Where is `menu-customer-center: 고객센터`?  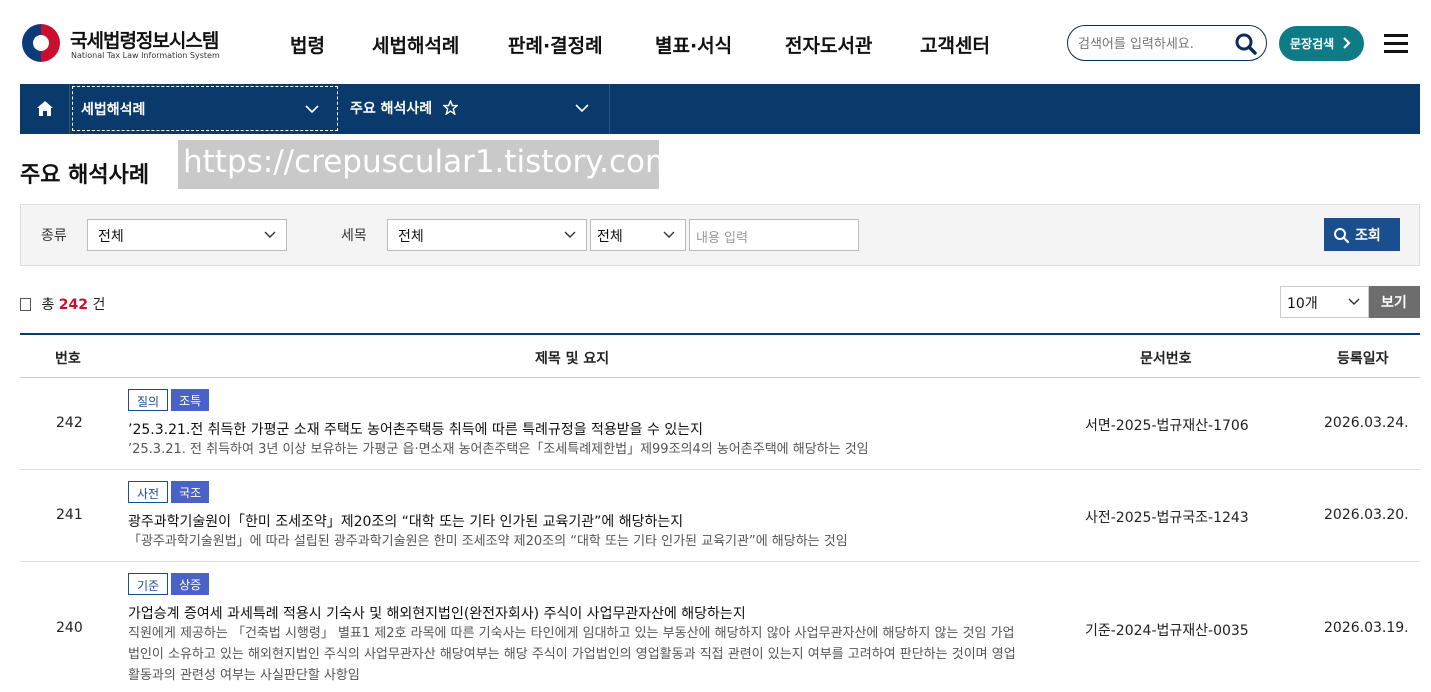 menu-customer-center: 고객센터 is located at coordinates (955, 44).